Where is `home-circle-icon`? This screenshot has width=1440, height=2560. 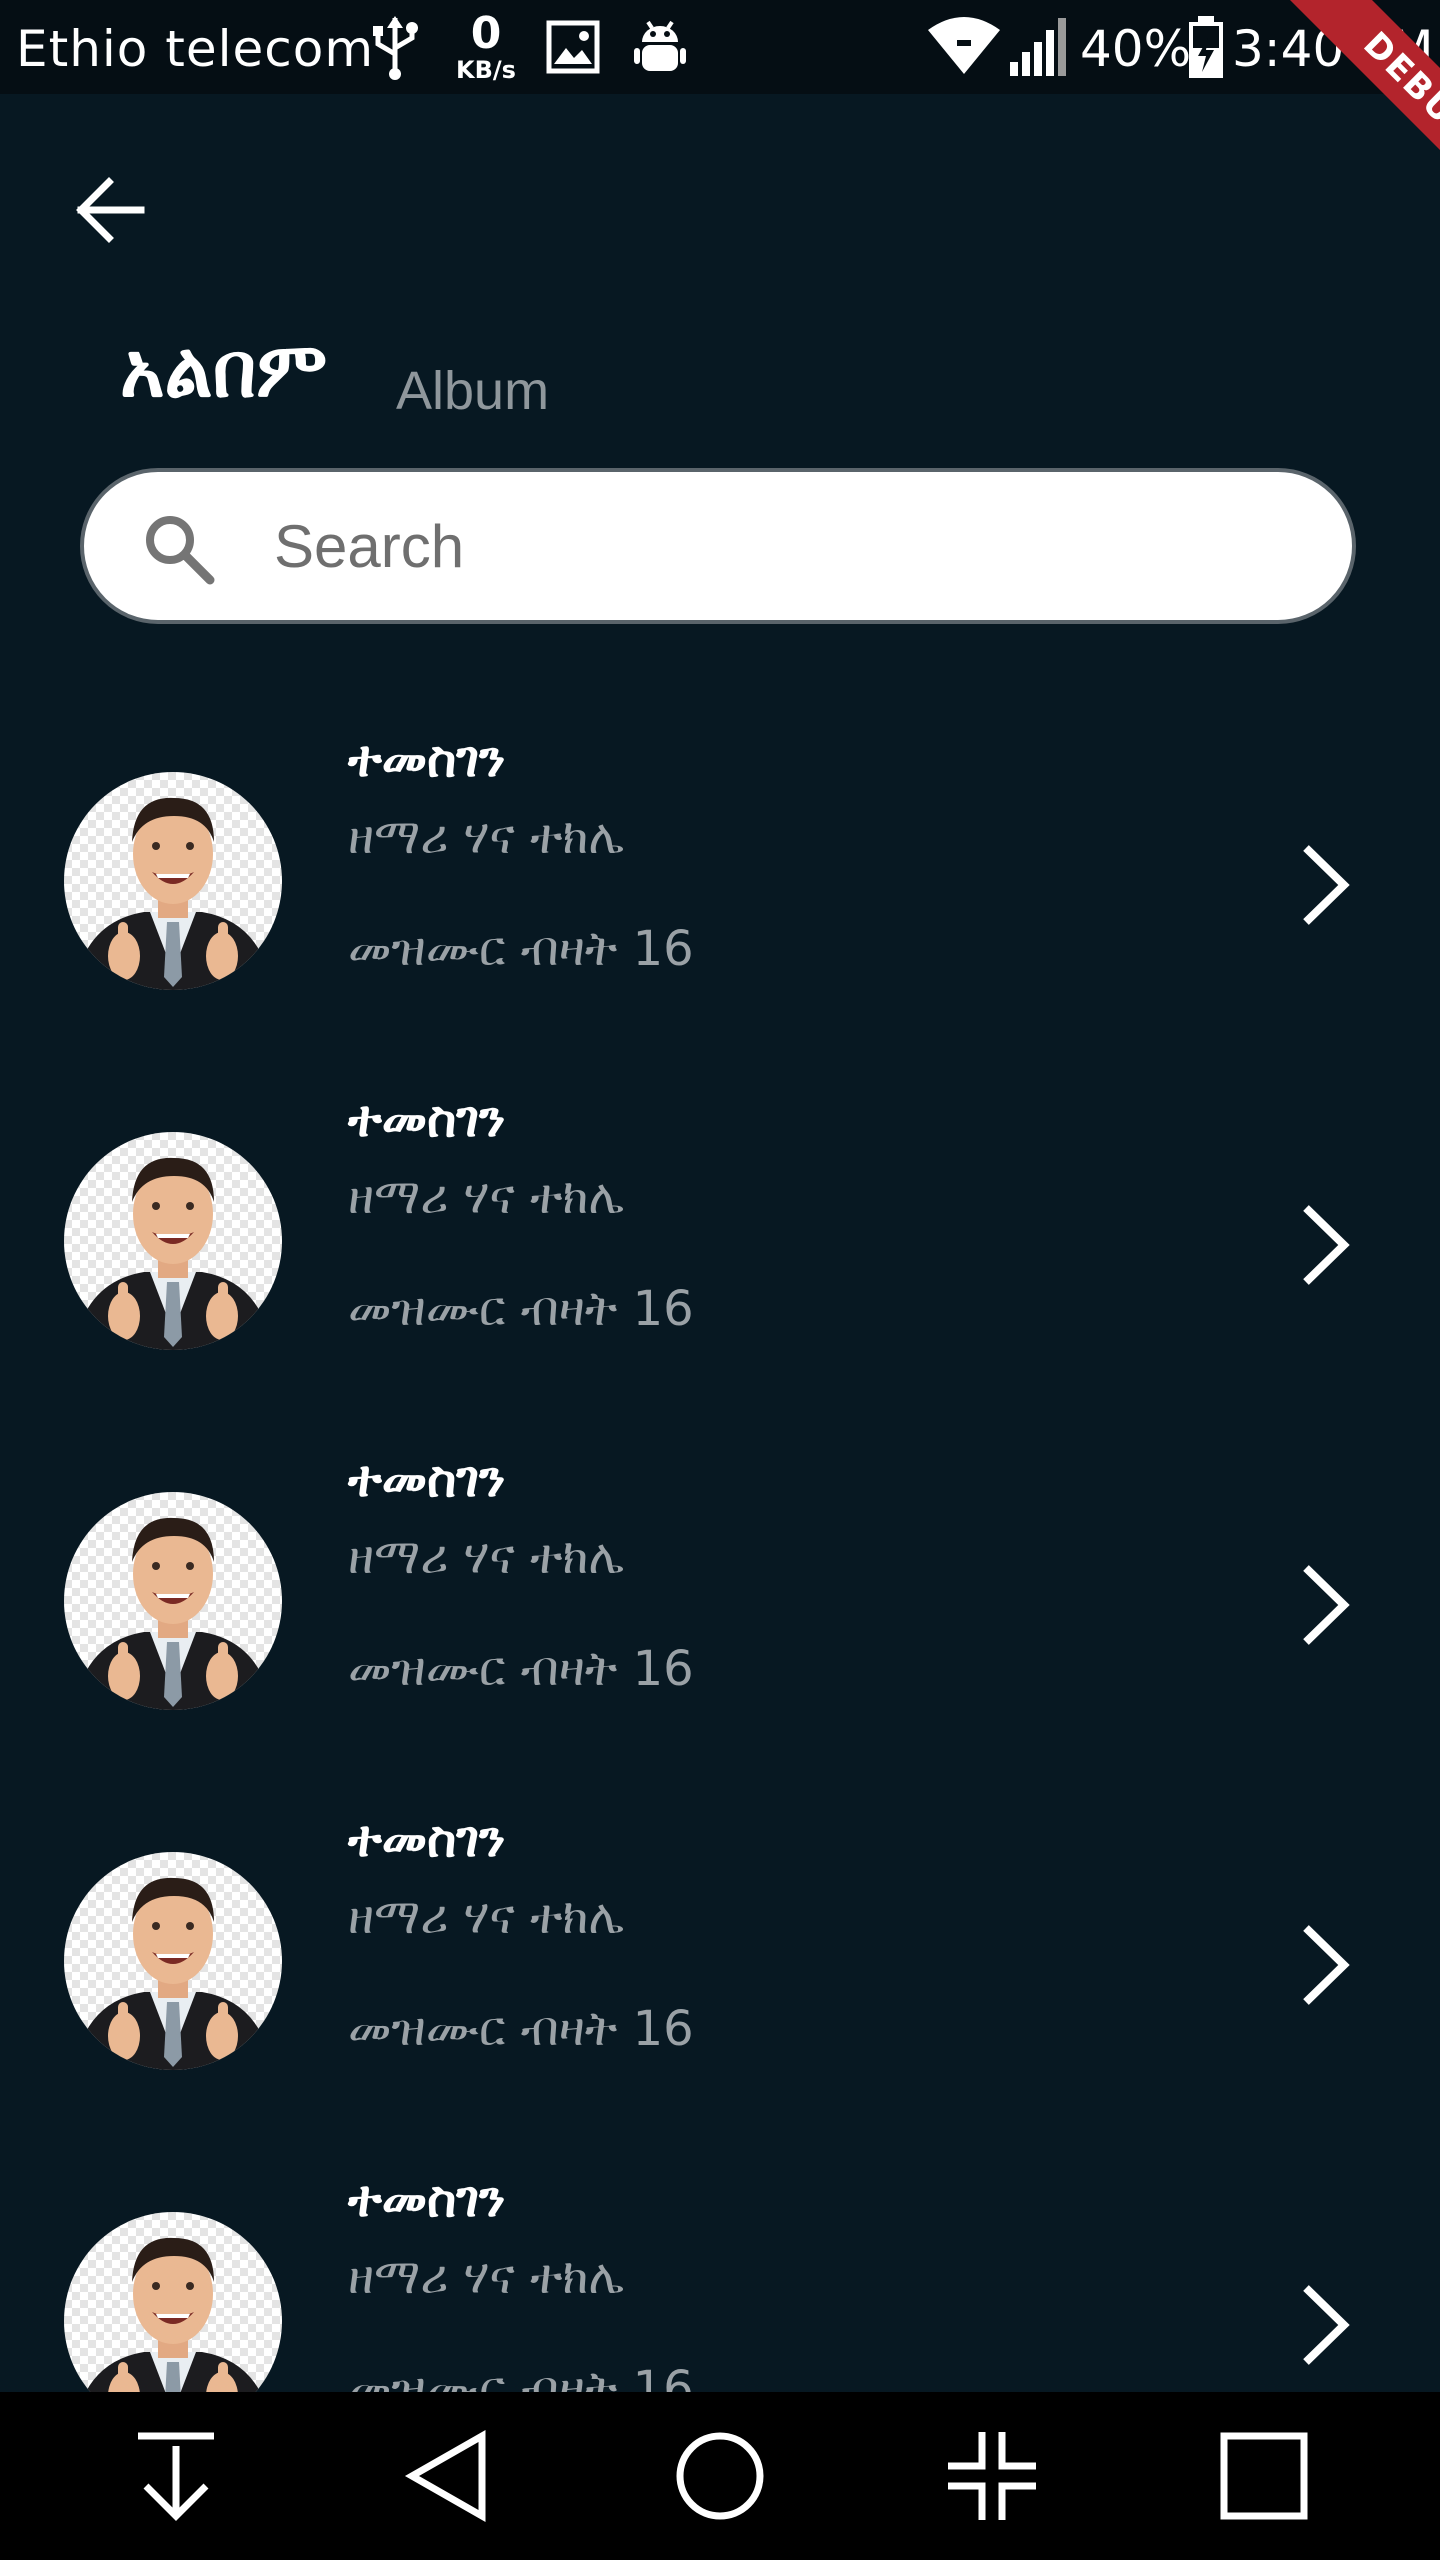
home-circle-icon is located at coordinates (720, 2476).